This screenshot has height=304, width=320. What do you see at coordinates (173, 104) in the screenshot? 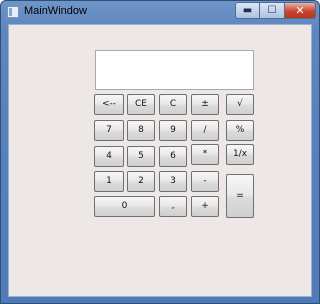
I see `clear-button: C` at bounding box center [173, 104].